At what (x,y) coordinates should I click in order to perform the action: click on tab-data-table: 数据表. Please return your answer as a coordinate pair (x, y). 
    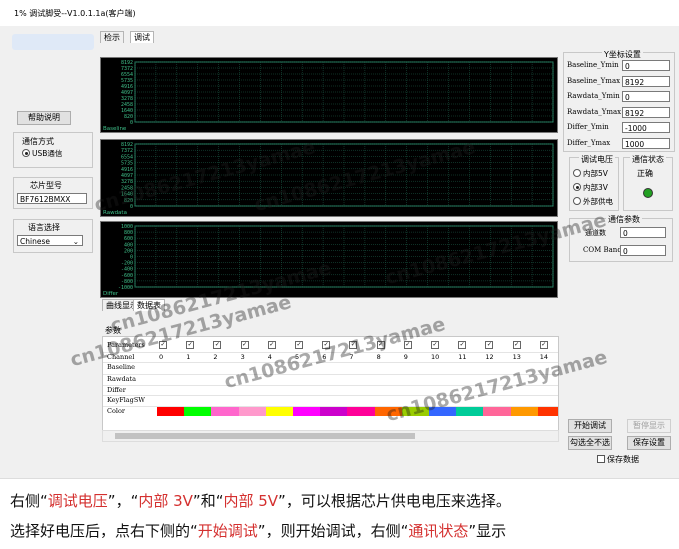
    Looking at the image, I should click on (149, 305).